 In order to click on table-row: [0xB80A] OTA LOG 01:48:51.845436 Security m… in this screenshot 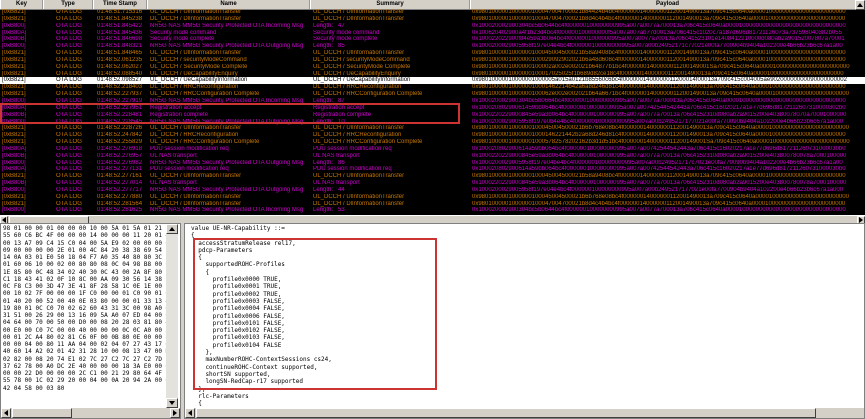, I will do `click(432, 33)`.